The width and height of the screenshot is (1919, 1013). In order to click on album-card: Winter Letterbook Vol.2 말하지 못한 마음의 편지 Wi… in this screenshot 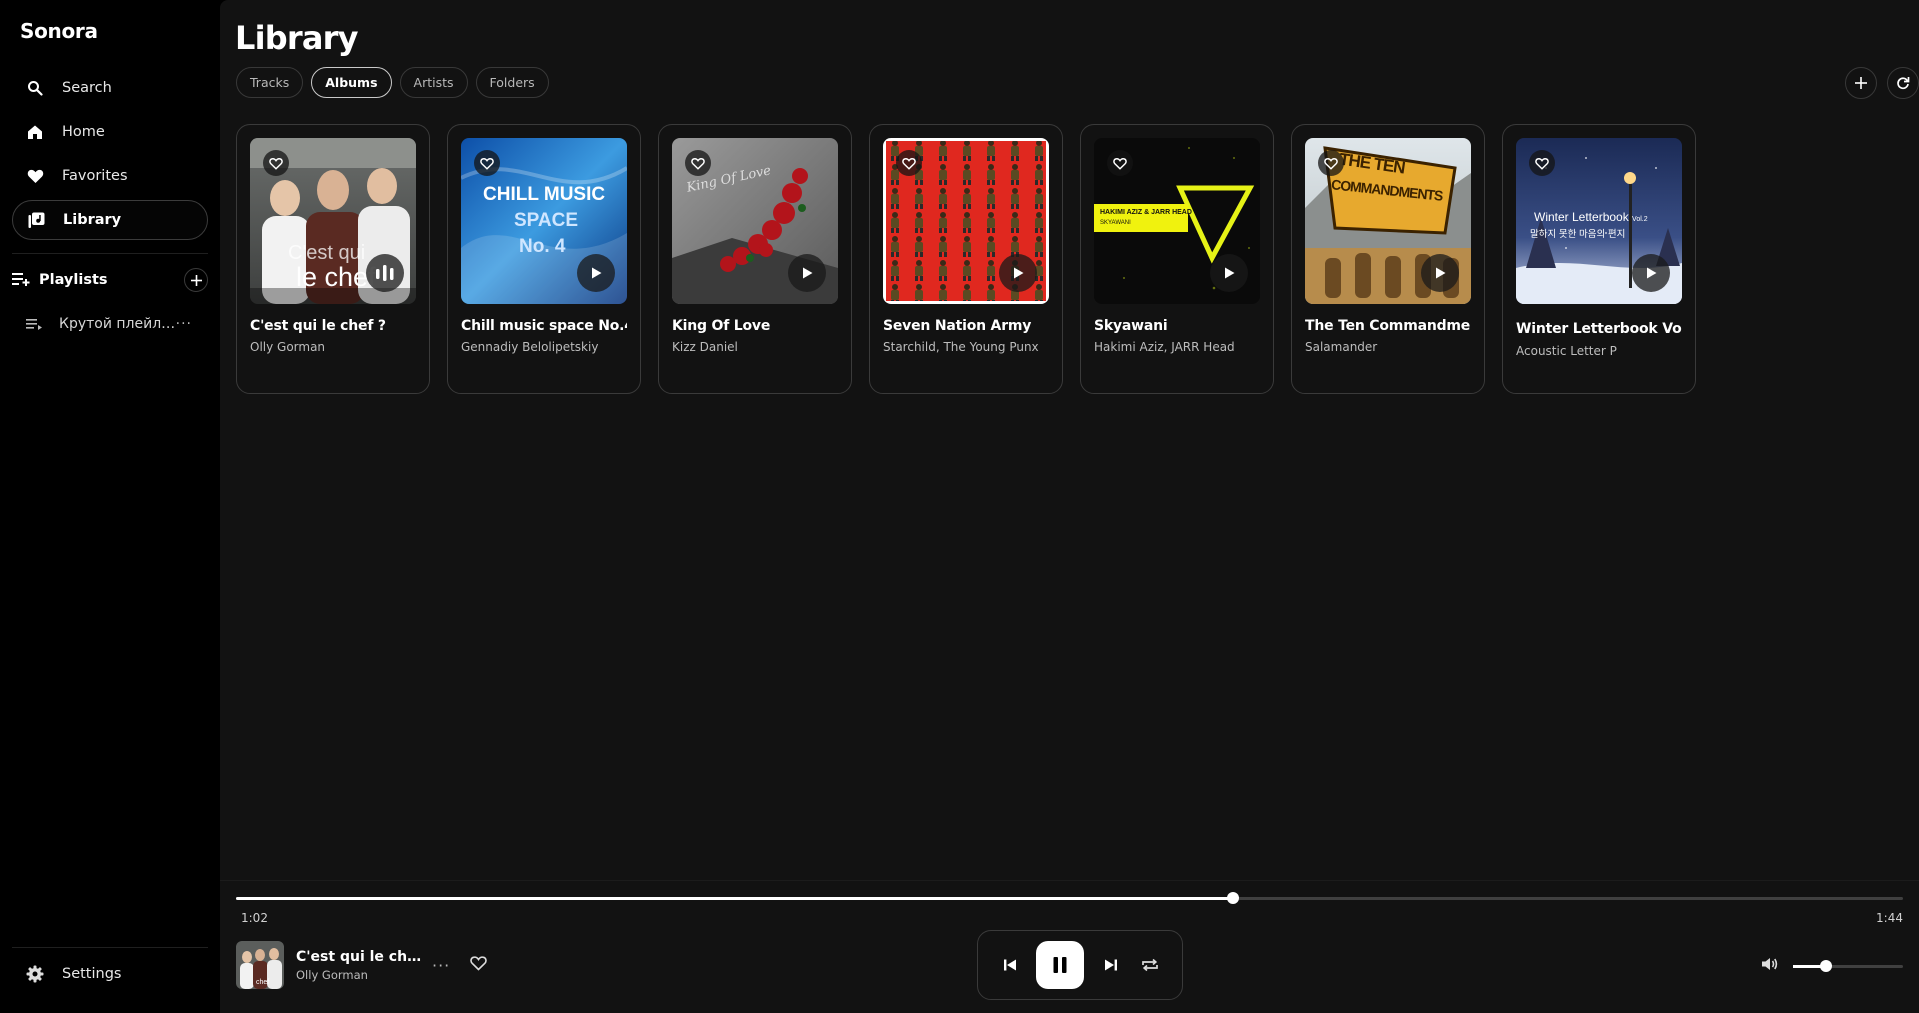, I will do `click(1599, 259)`.